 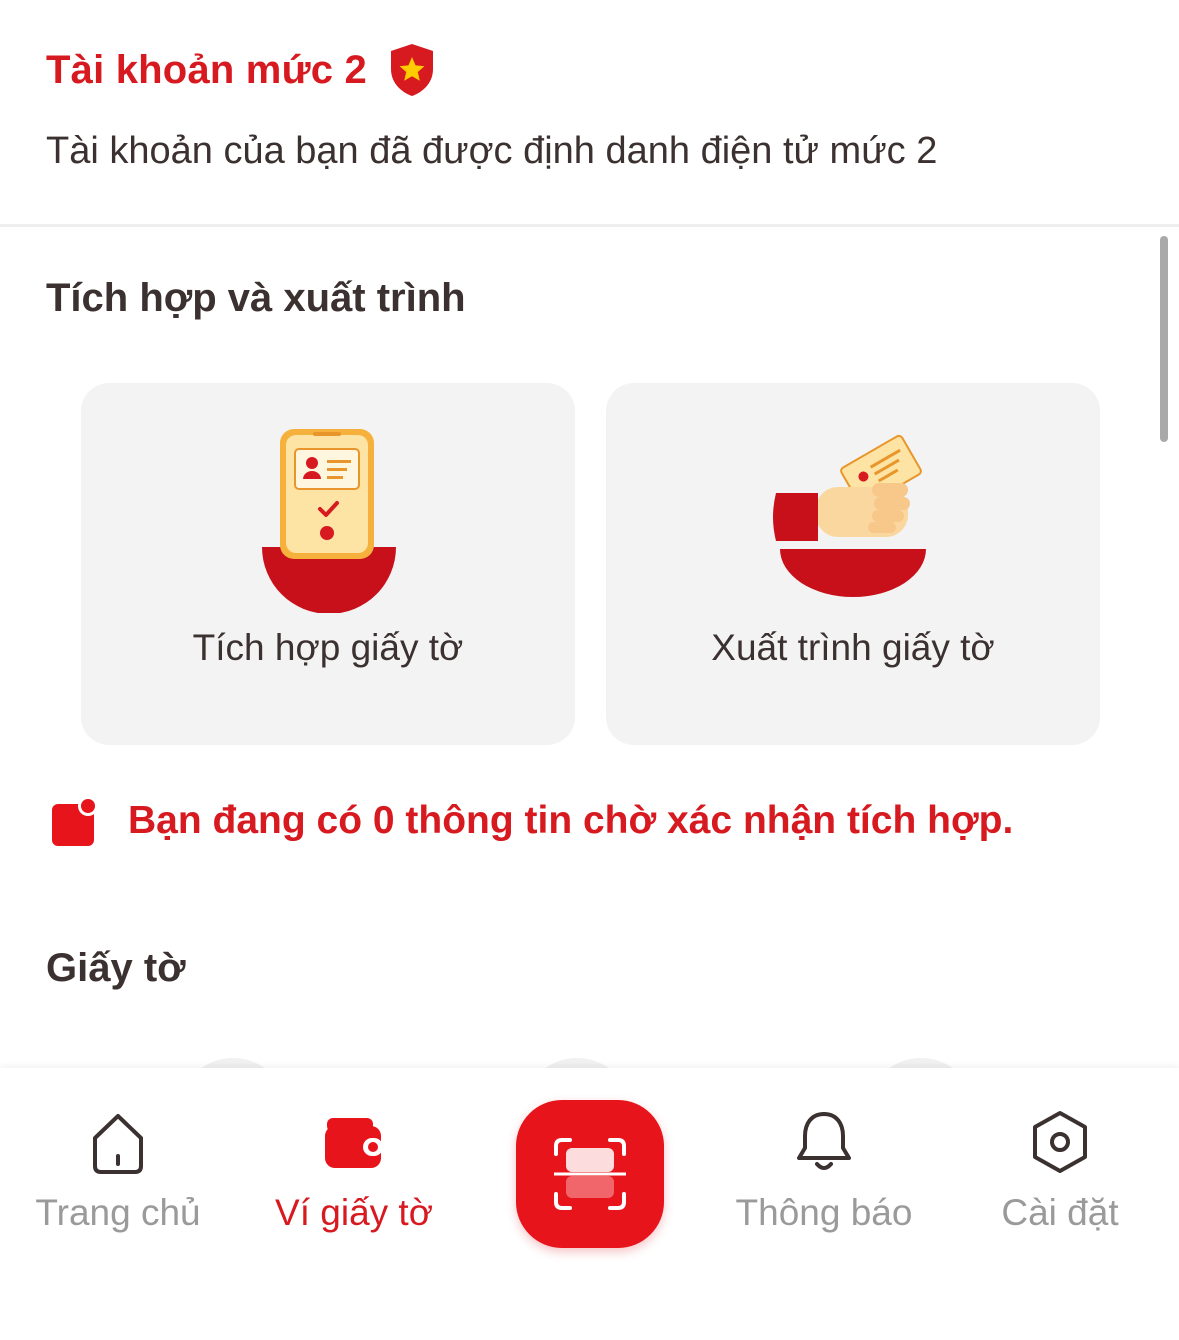 What do you see at coordinates (354, 1143) in the screenshot?
I see `wallet-icon` at bounding box center [354, 1143].